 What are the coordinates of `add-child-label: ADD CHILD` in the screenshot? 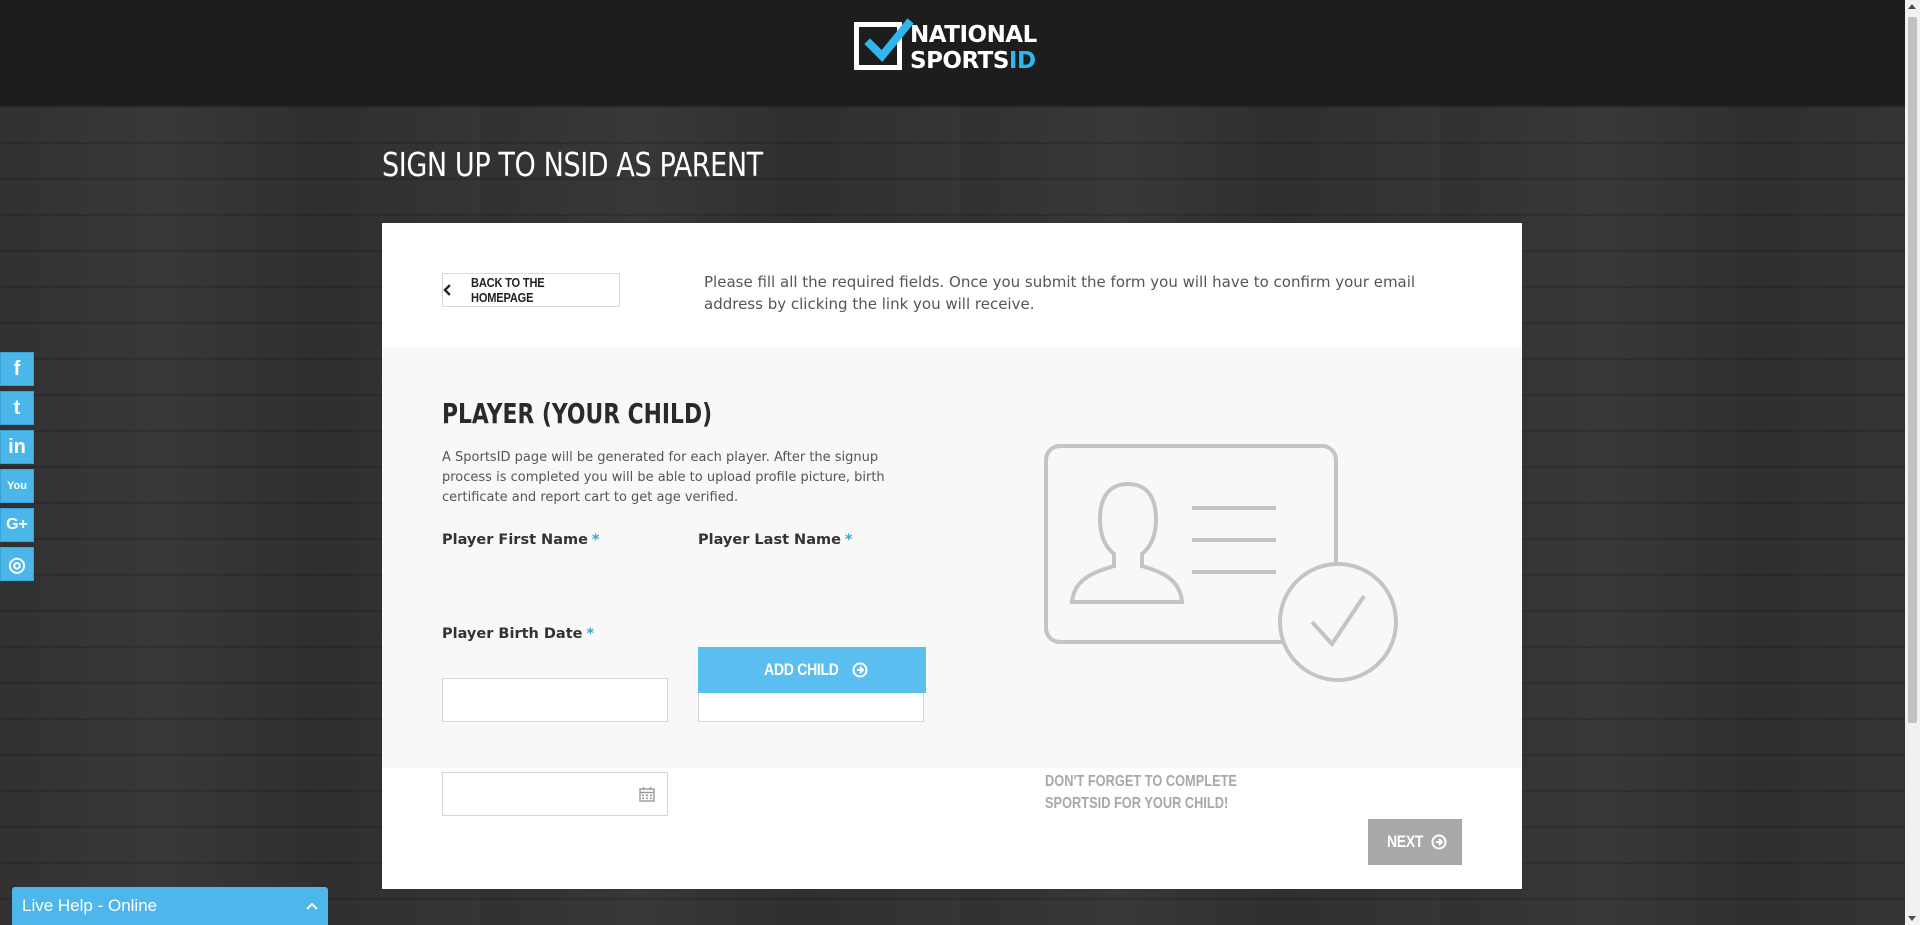 It's located at (801, 669).